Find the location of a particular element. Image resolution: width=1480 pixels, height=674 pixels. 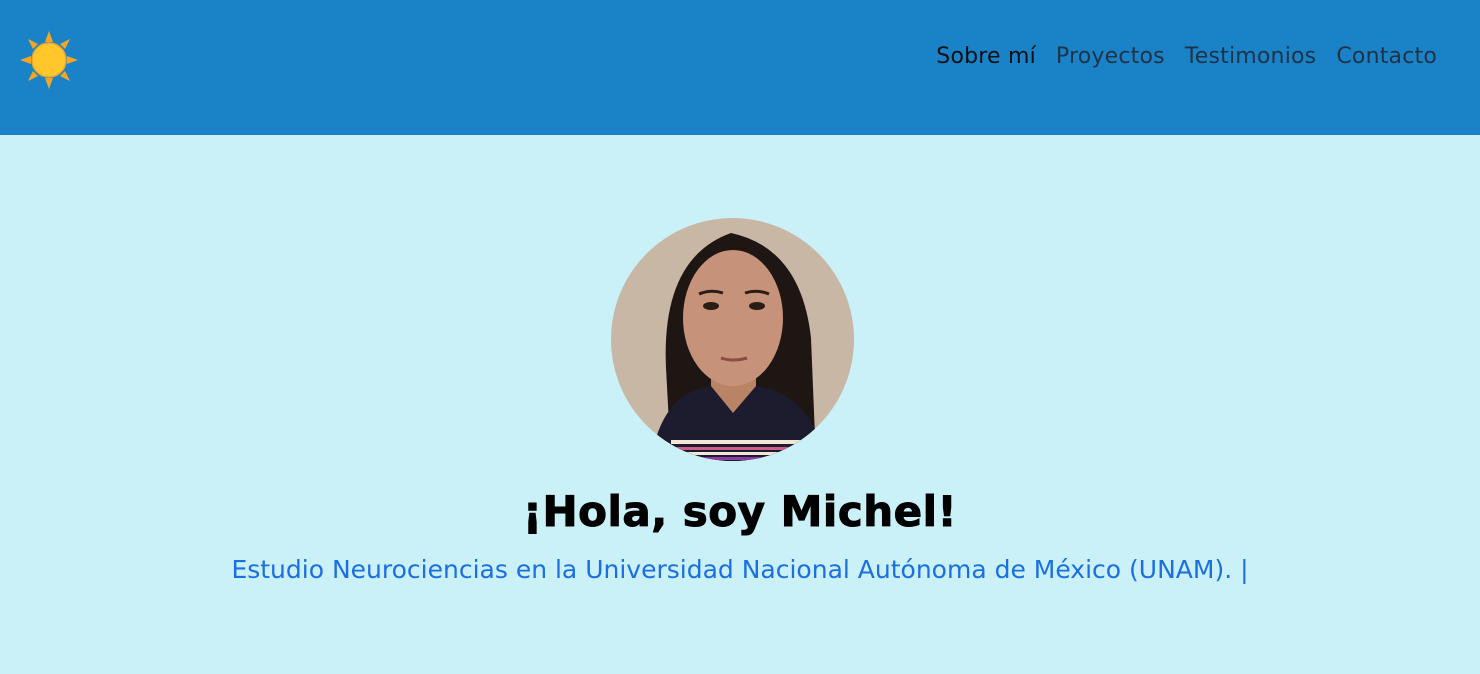

typing-cursor: | is located at coordinates (1244, 569).